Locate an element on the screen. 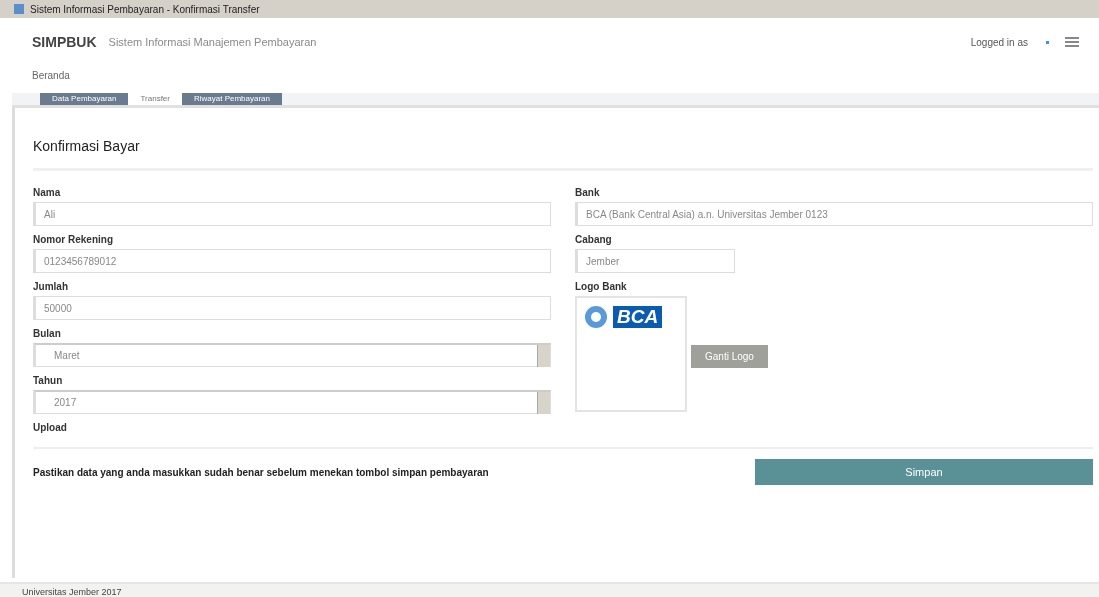  save-button: Simpan is located at coordinates (924, 472).